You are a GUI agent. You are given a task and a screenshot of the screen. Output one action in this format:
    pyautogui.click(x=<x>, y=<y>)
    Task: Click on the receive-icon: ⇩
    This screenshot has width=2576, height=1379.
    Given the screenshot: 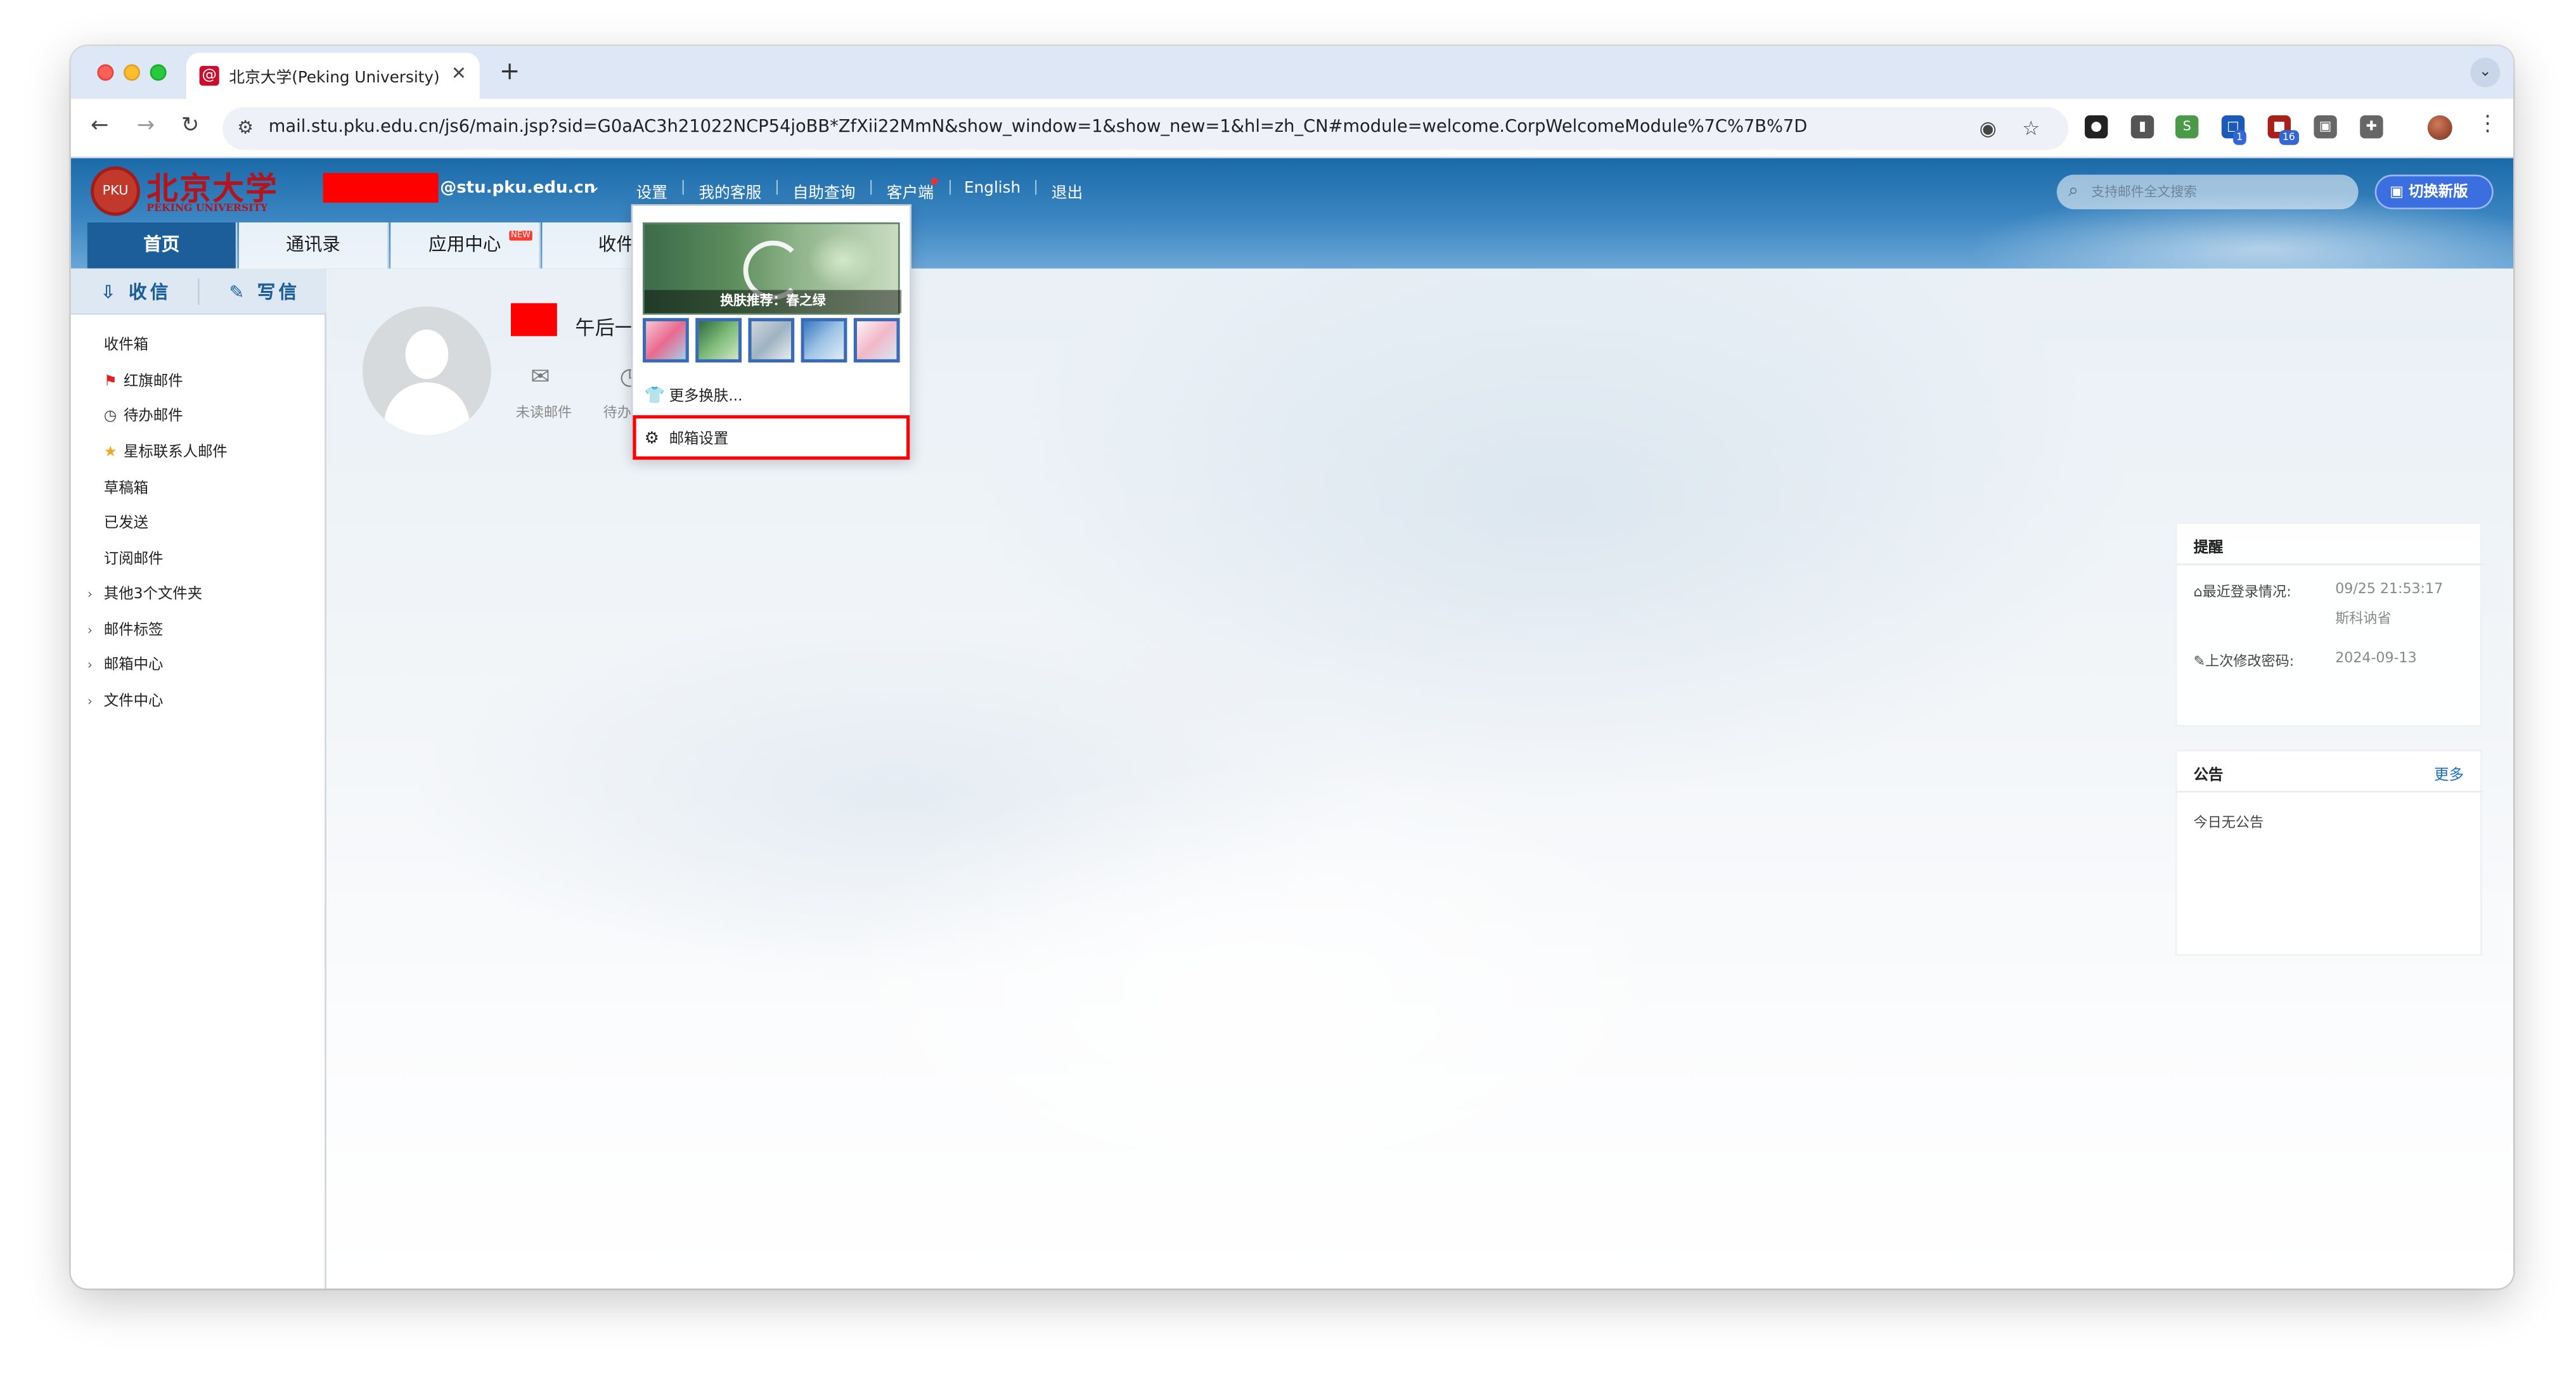 What is the action you would take?
    pyautogui.click(x=110, y=292)
    